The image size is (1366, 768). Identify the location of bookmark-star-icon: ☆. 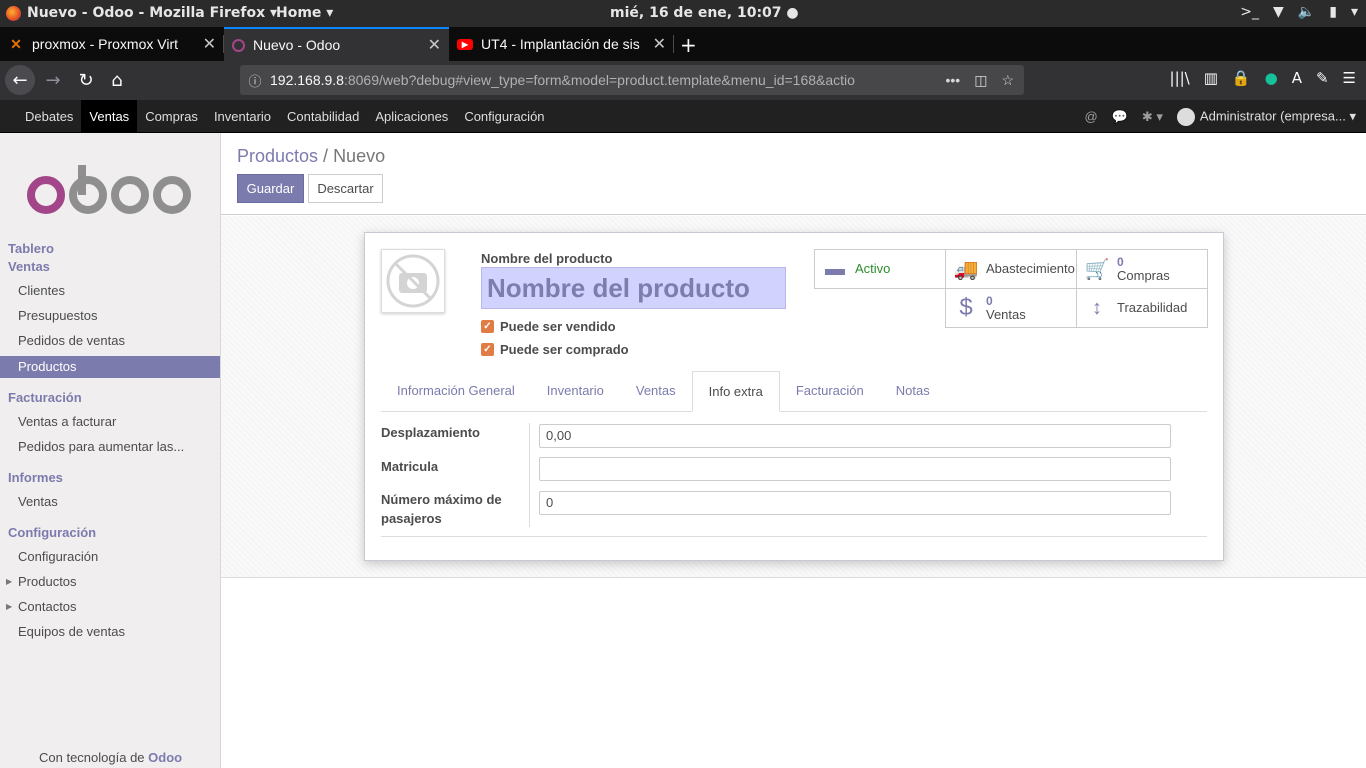
(1007, 80).